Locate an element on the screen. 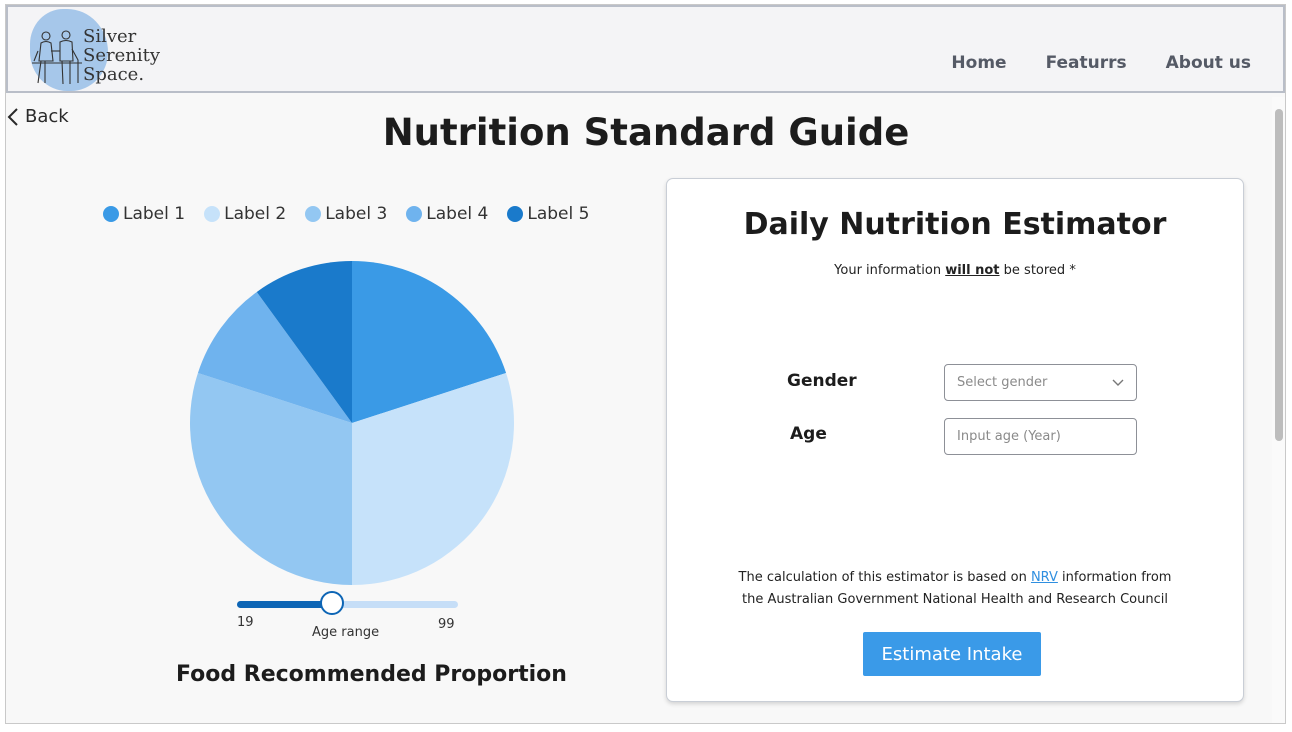 The image size is (1292, 732). slider-handle is located at coordinates (332, 603).